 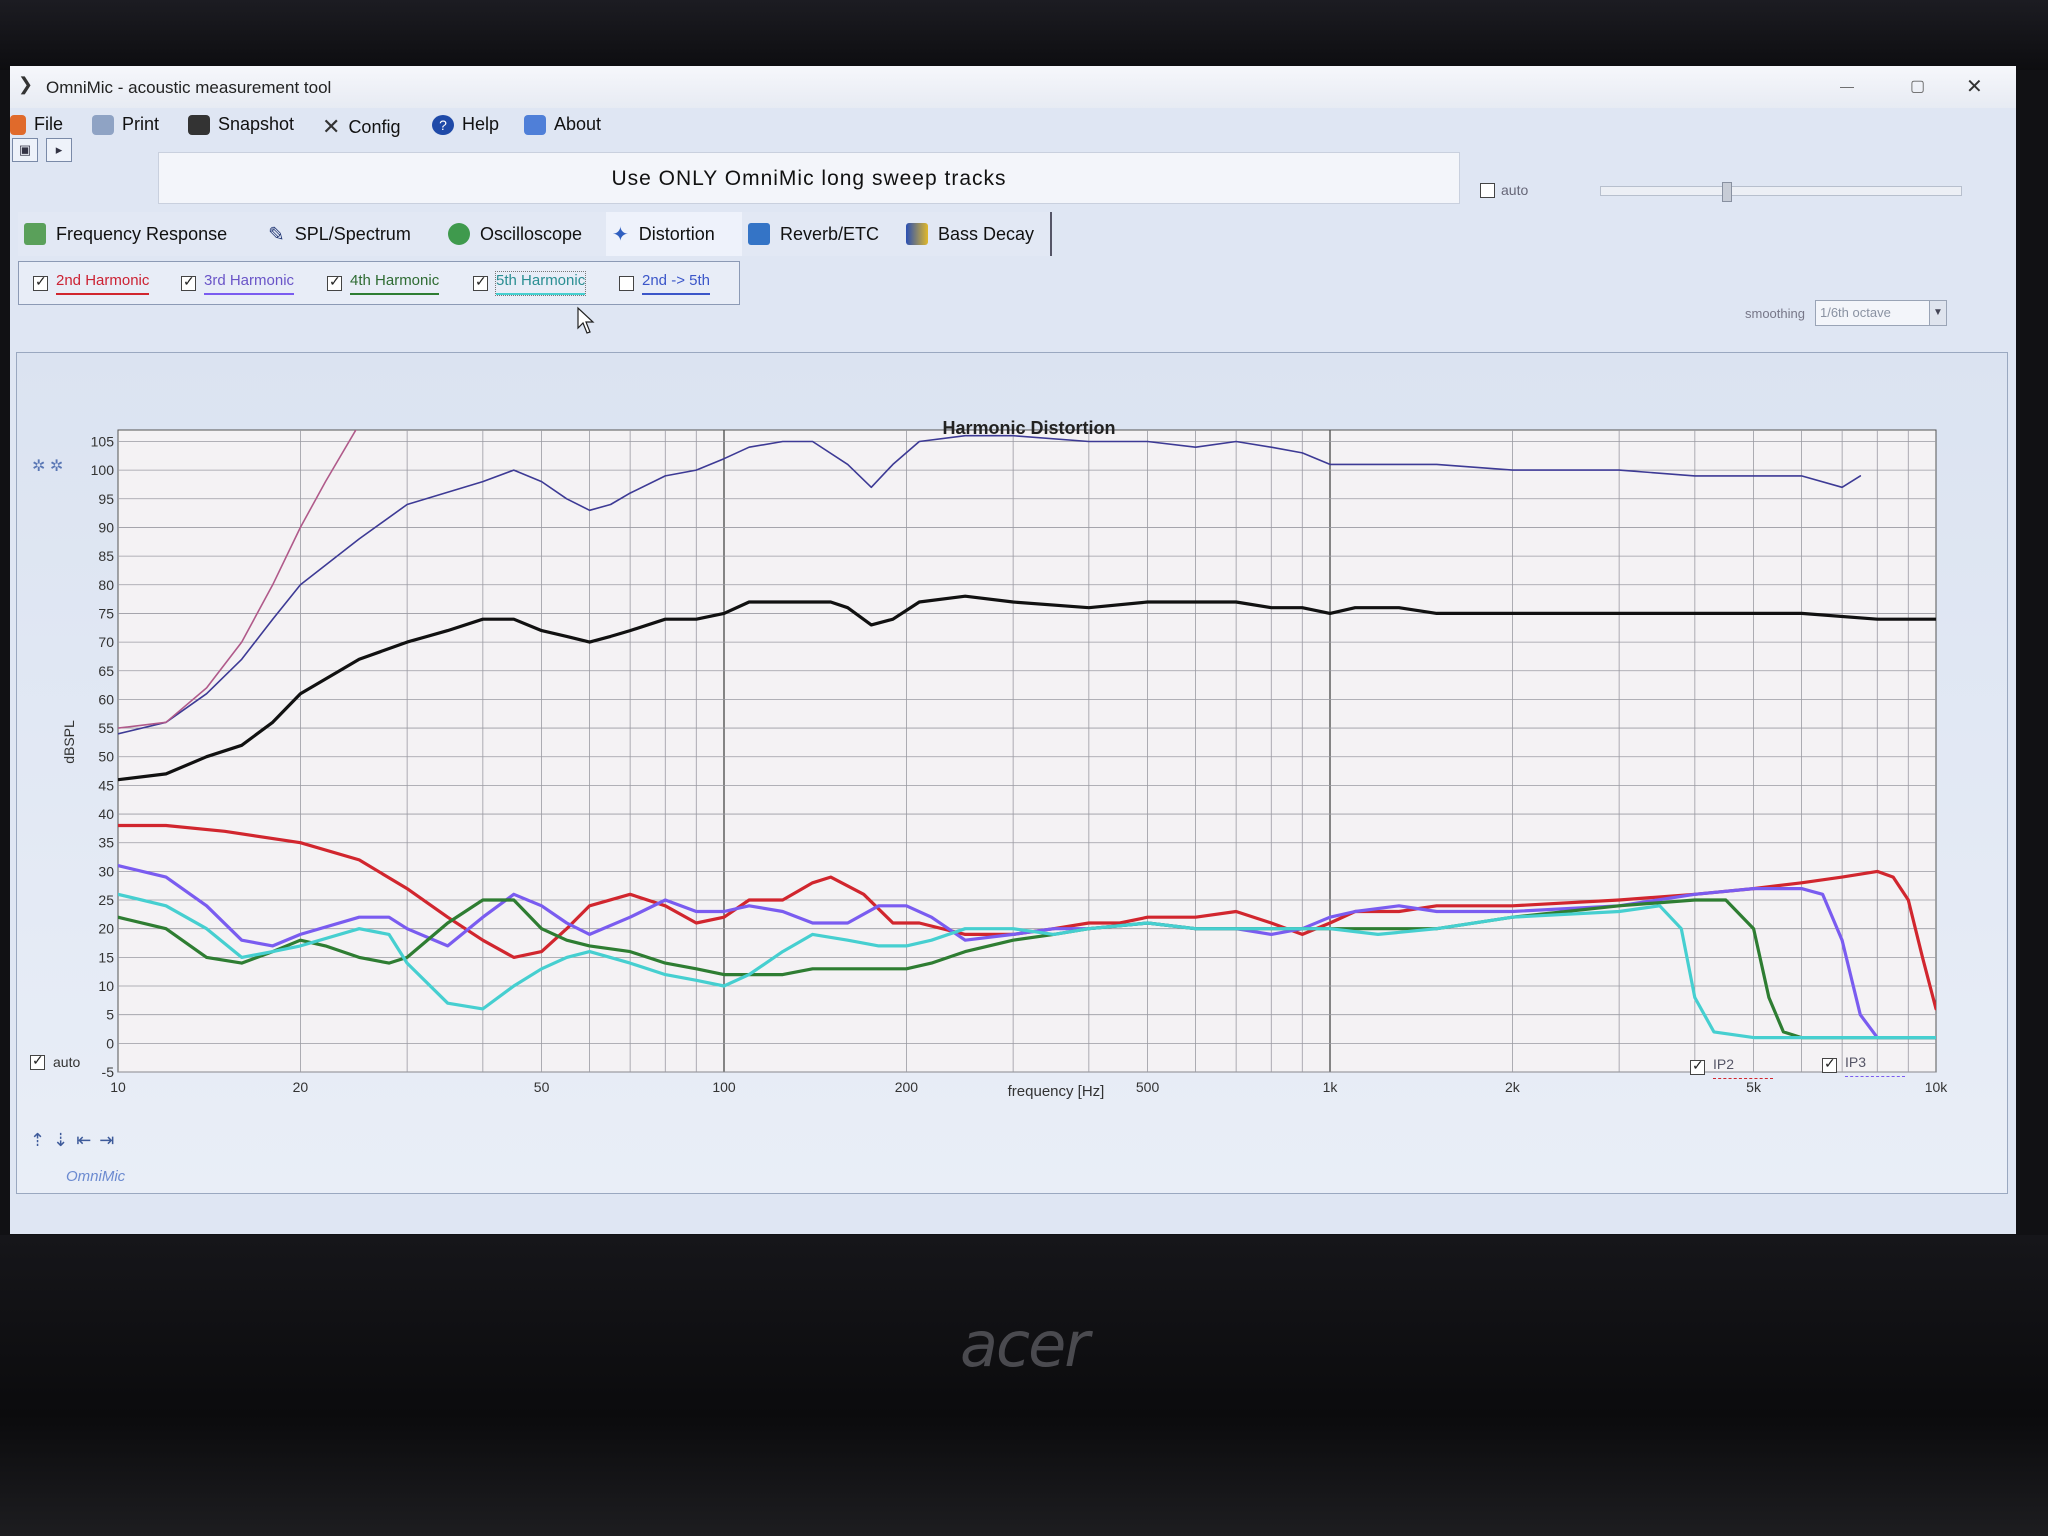 What do you see at coordinates (118, 1087) in the screenshot?
I see `x-tick-label: 10` at bounding box center [118, 1087].